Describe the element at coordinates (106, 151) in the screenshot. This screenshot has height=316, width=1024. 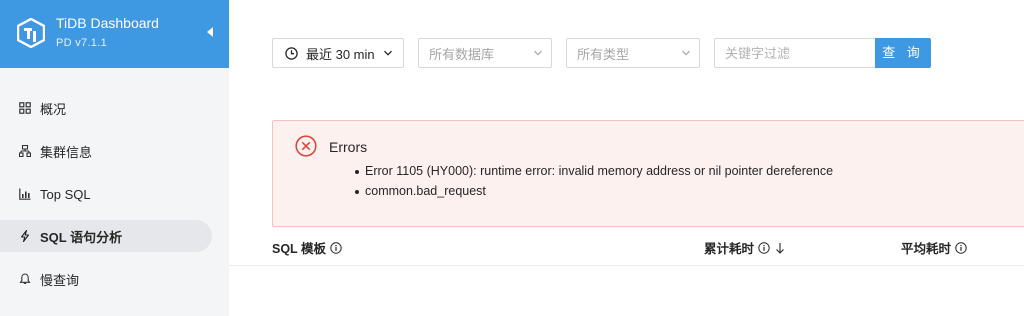
I see `sidebar-item-cluster-info: 集群信息` at that location.